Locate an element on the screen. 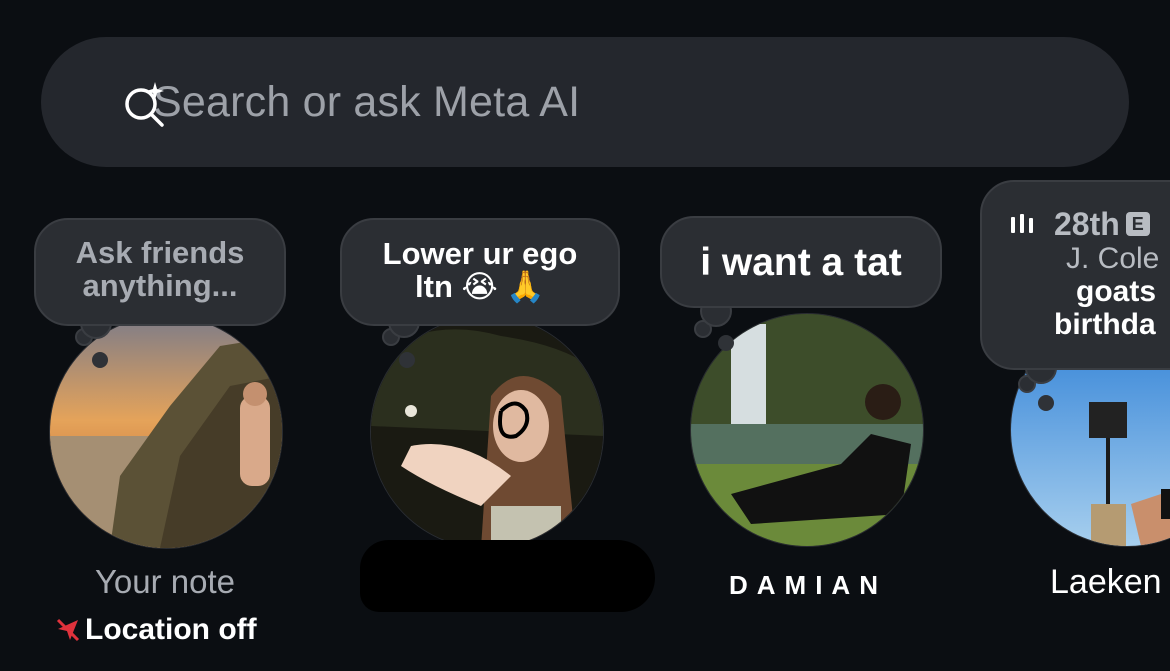  note-bubble: Lower ur ego ltn 😭 🙏 is located at coordinates (480, 272).